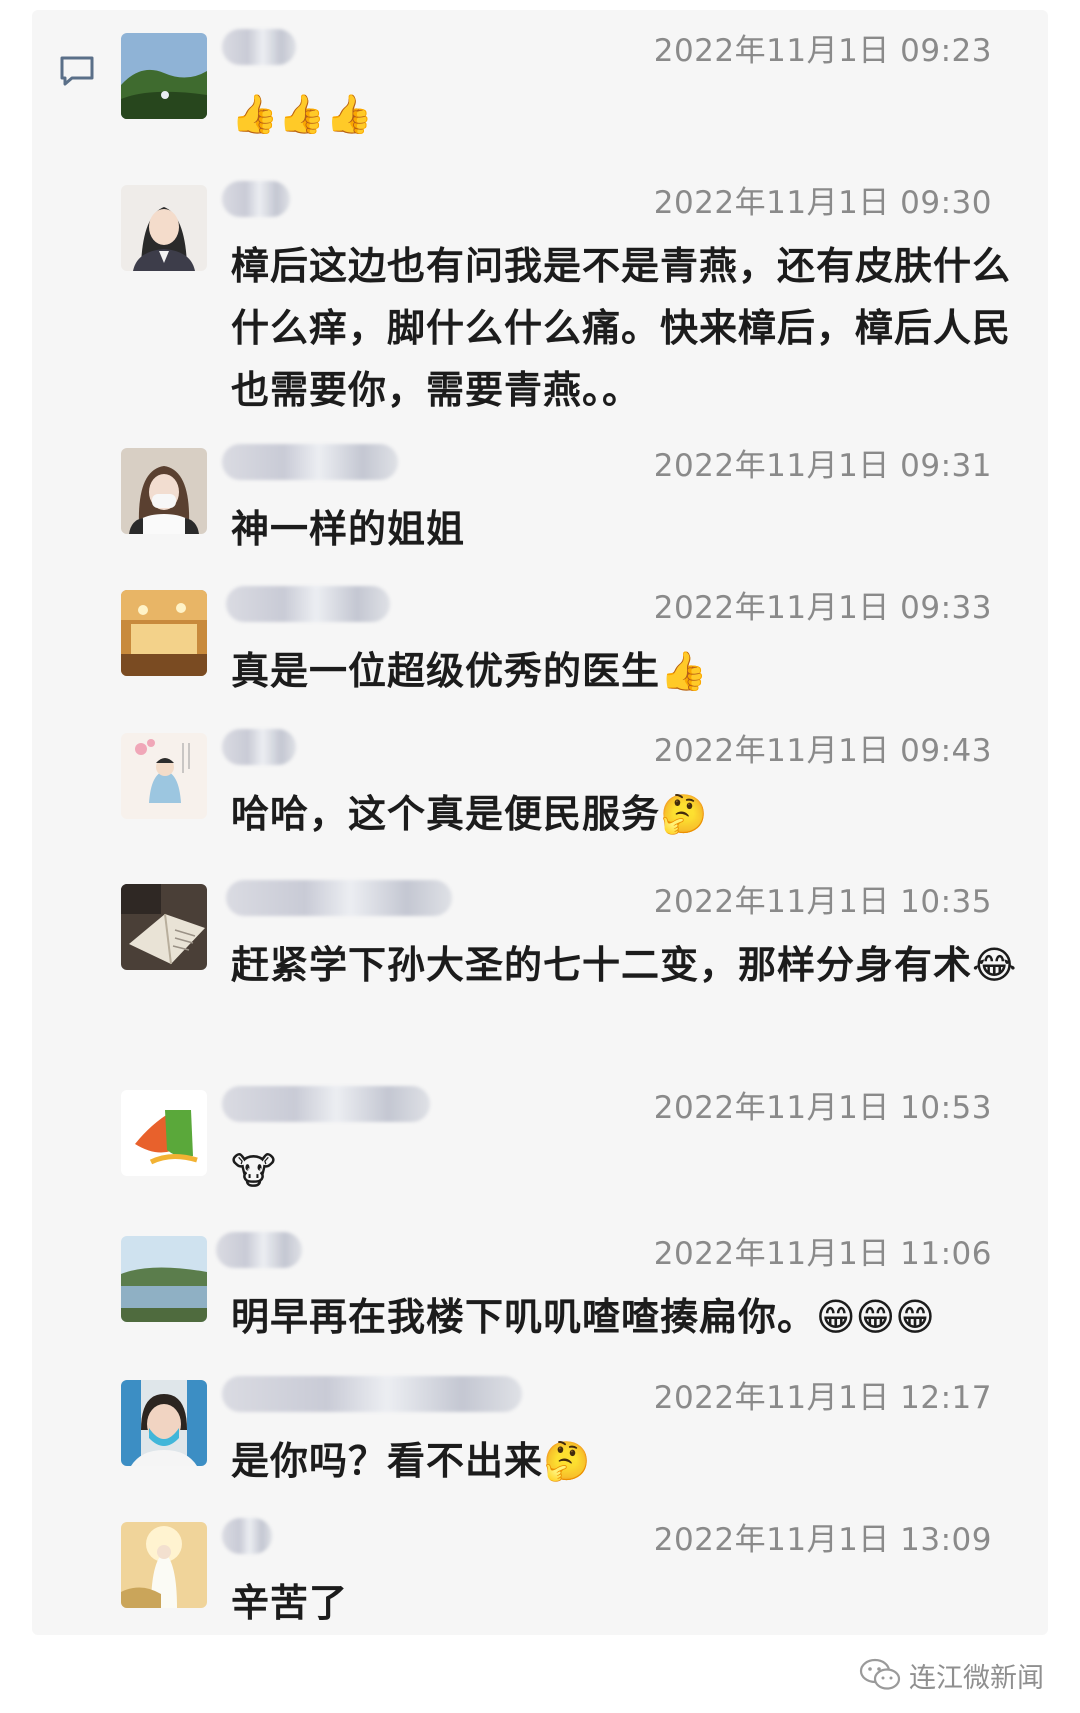  What do you see at coordinates (822, 1398) in the screenshot?
I see `timestamp: 2022年11月1日 12:17` at bounding box center [822, 1398].